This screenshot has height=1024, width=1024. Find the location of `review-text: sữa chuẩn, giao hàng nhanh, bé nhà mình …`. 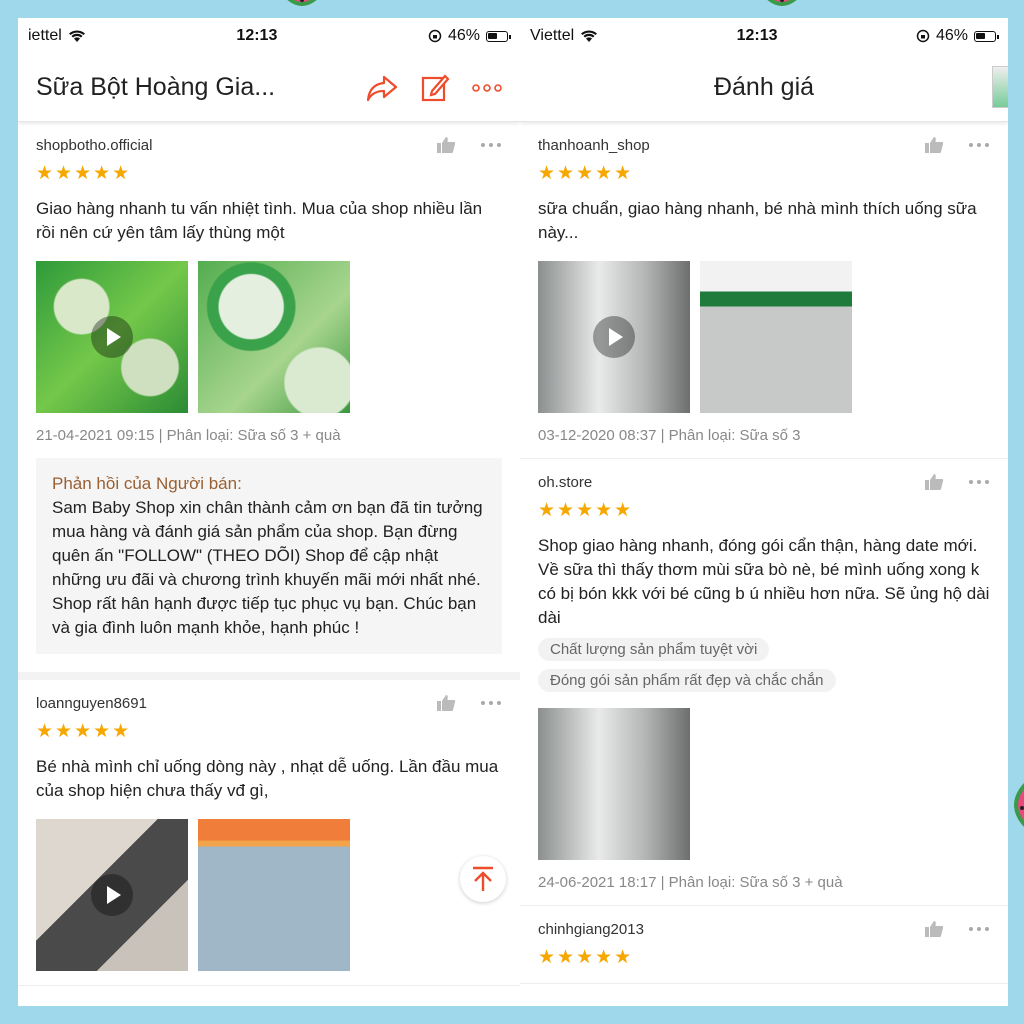

review-text: sữa chuẩn, giao hàng nhanh, bé nhà mình … is located at coordinates (757, 220).